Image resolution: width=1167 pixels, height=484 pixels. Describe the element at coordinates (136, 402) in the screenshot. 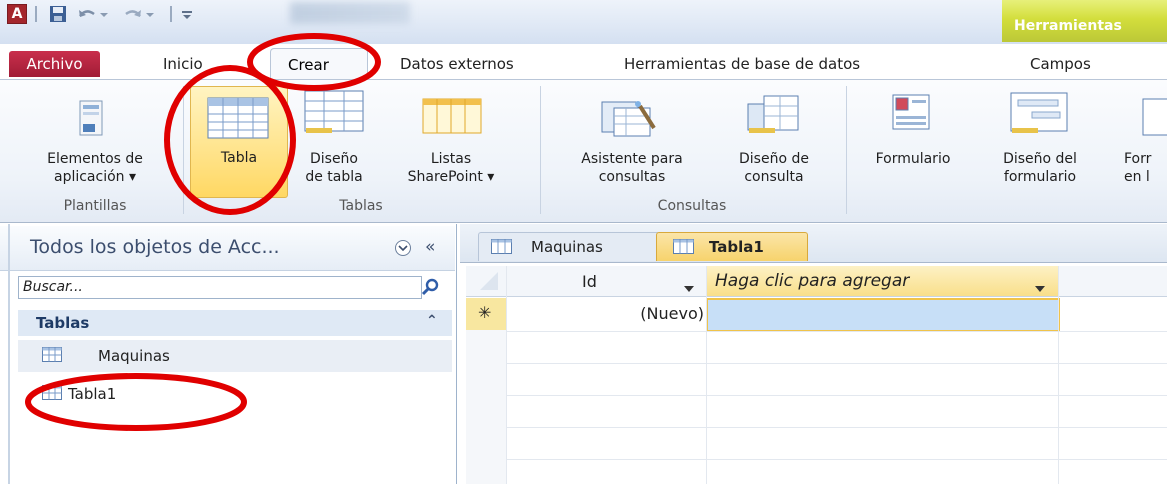

I see `annotation-circle-tabla1` at that location.